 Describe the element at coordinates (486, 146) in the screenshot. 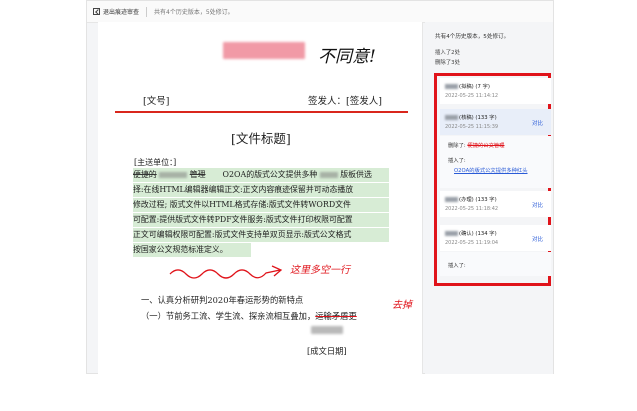

I see `deleted-content: 便捷的公文管理` at that location.